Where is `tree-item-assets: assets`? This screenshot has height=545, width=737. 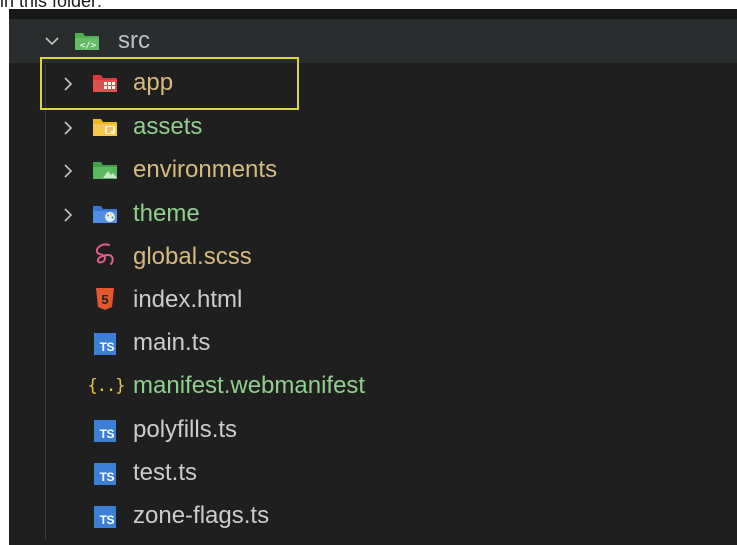
tree-item-assets: assets is located at coordinates (373, 127).